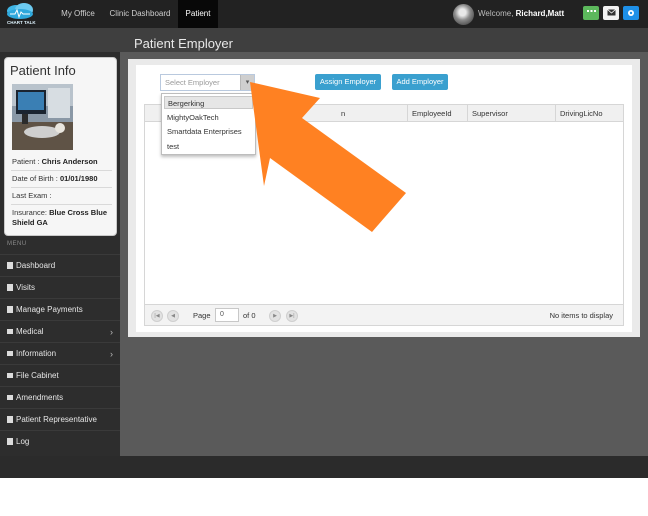 The width and height of the screenshot is (648, 516). What do you see at coordinates (35, 178) in the screenshot?
I see `dob-label: Date of Birth :` at bounding box center [35, 178].